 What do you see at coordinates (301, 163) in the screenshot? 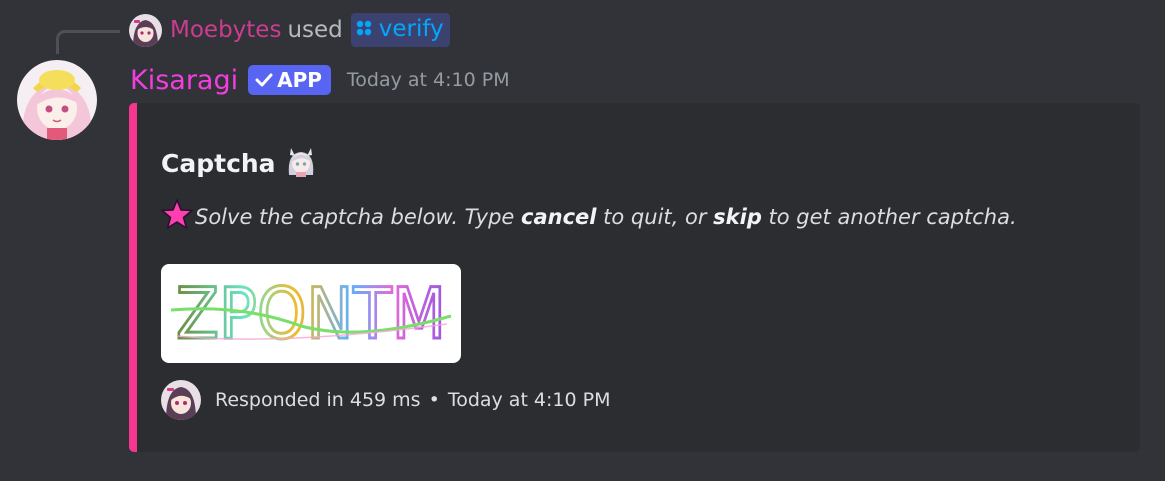
I see `anime-girl-emoji-icon` at bounding box center [301, 163].